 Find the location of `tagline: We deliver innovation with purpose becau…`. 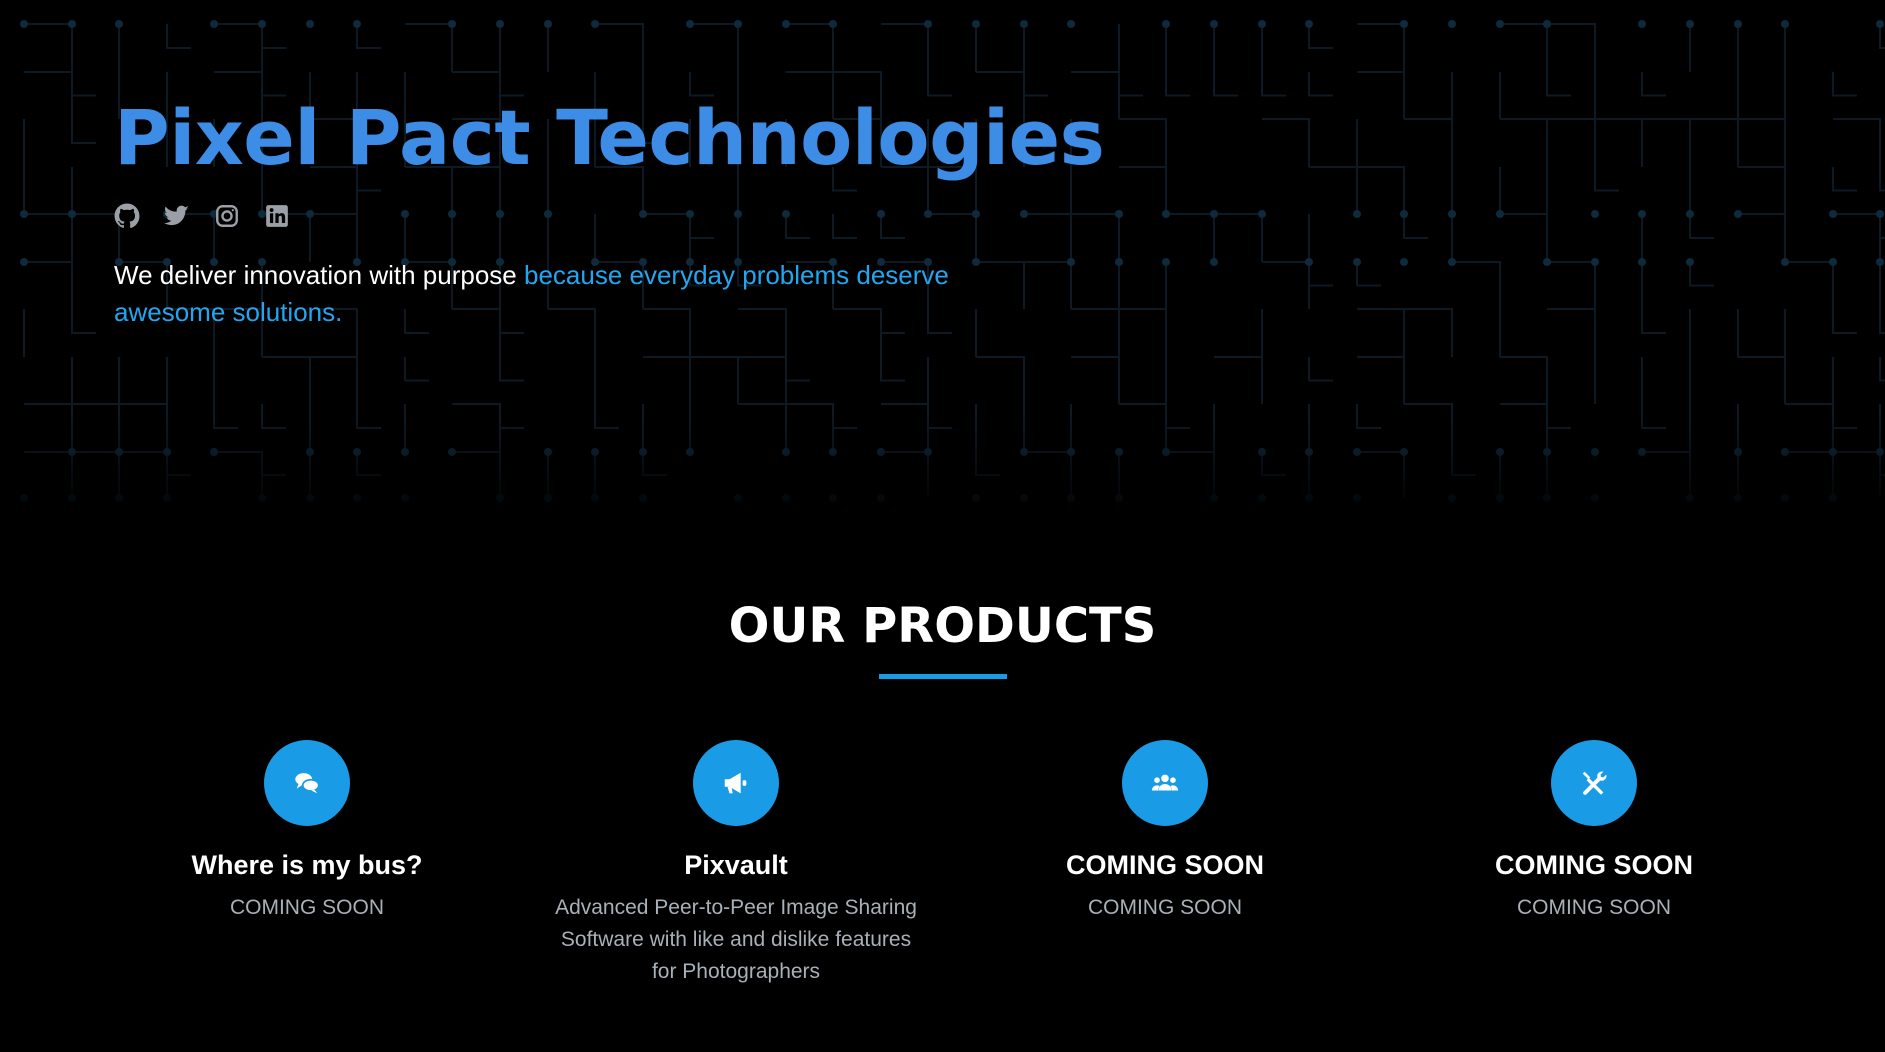

tagline: We deliver innovation with purpose becau… is located at coordinates (564, 294).